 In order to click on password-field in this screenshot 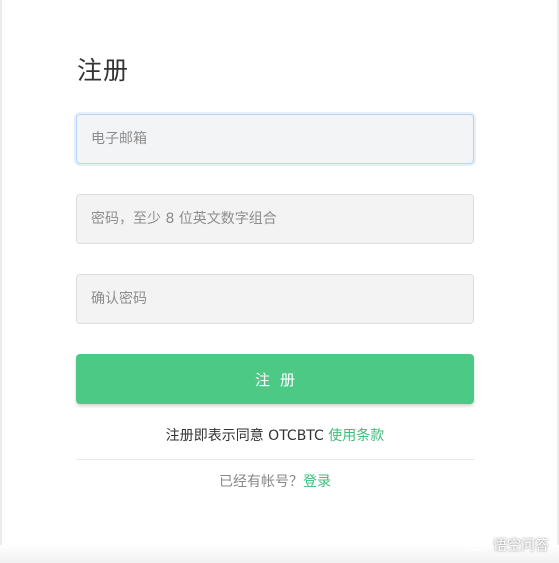, I will do `click(275, 219)`.